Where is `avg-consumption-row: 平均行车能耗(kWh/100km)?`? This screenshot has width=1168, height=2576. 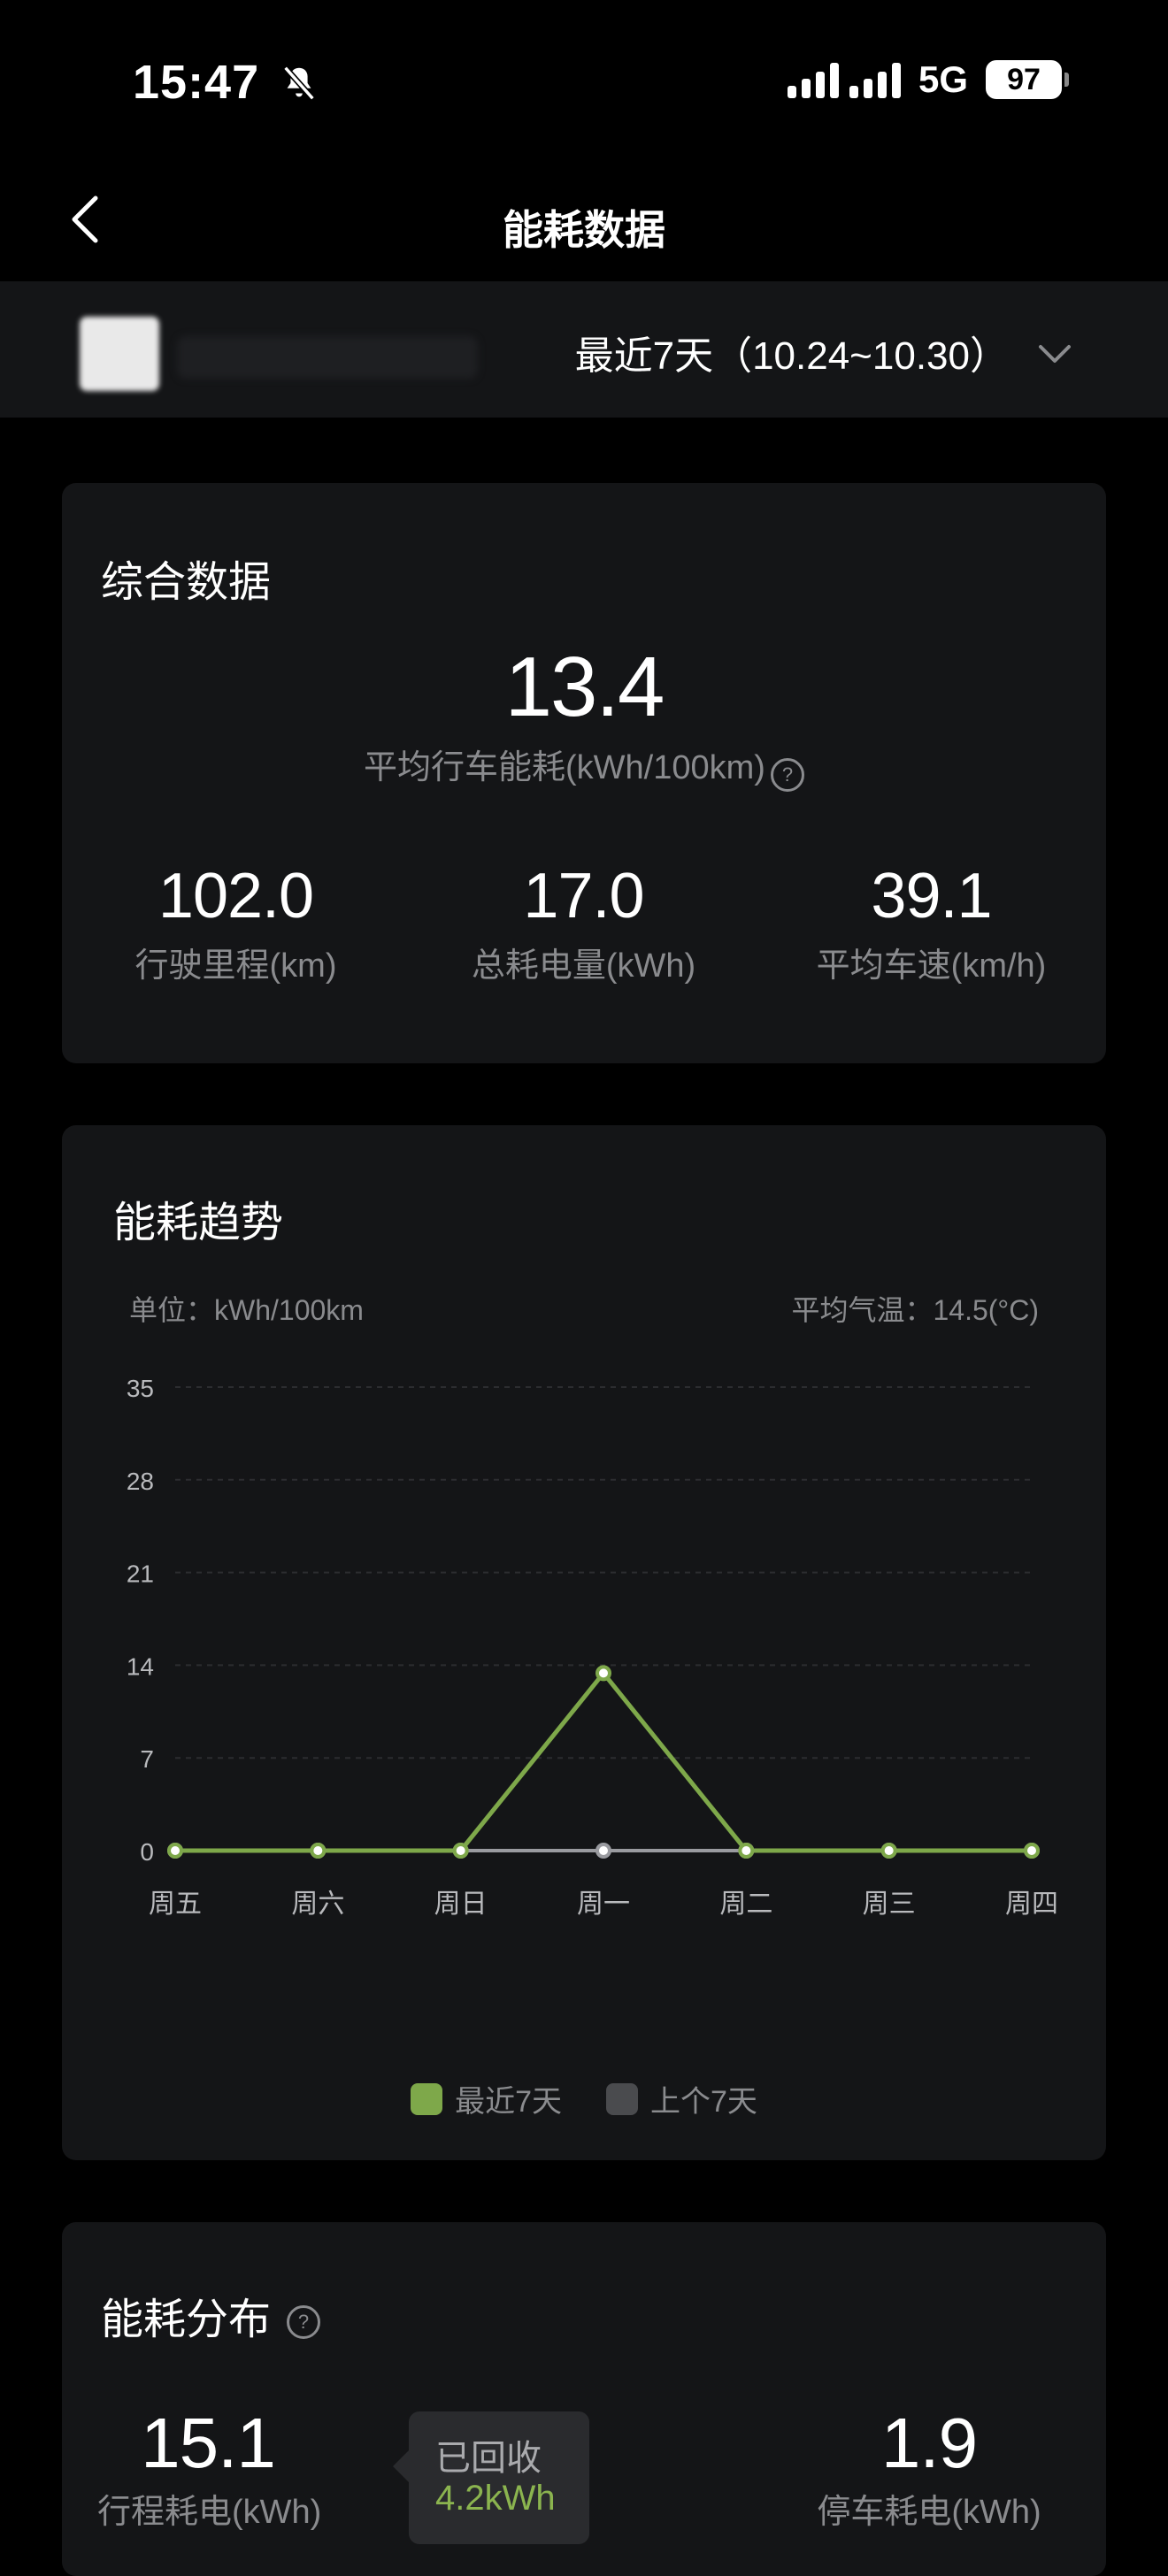 avg-consumption-row: 平均行车能耗(kWh/100km)? is located at coordinates (584, 766).